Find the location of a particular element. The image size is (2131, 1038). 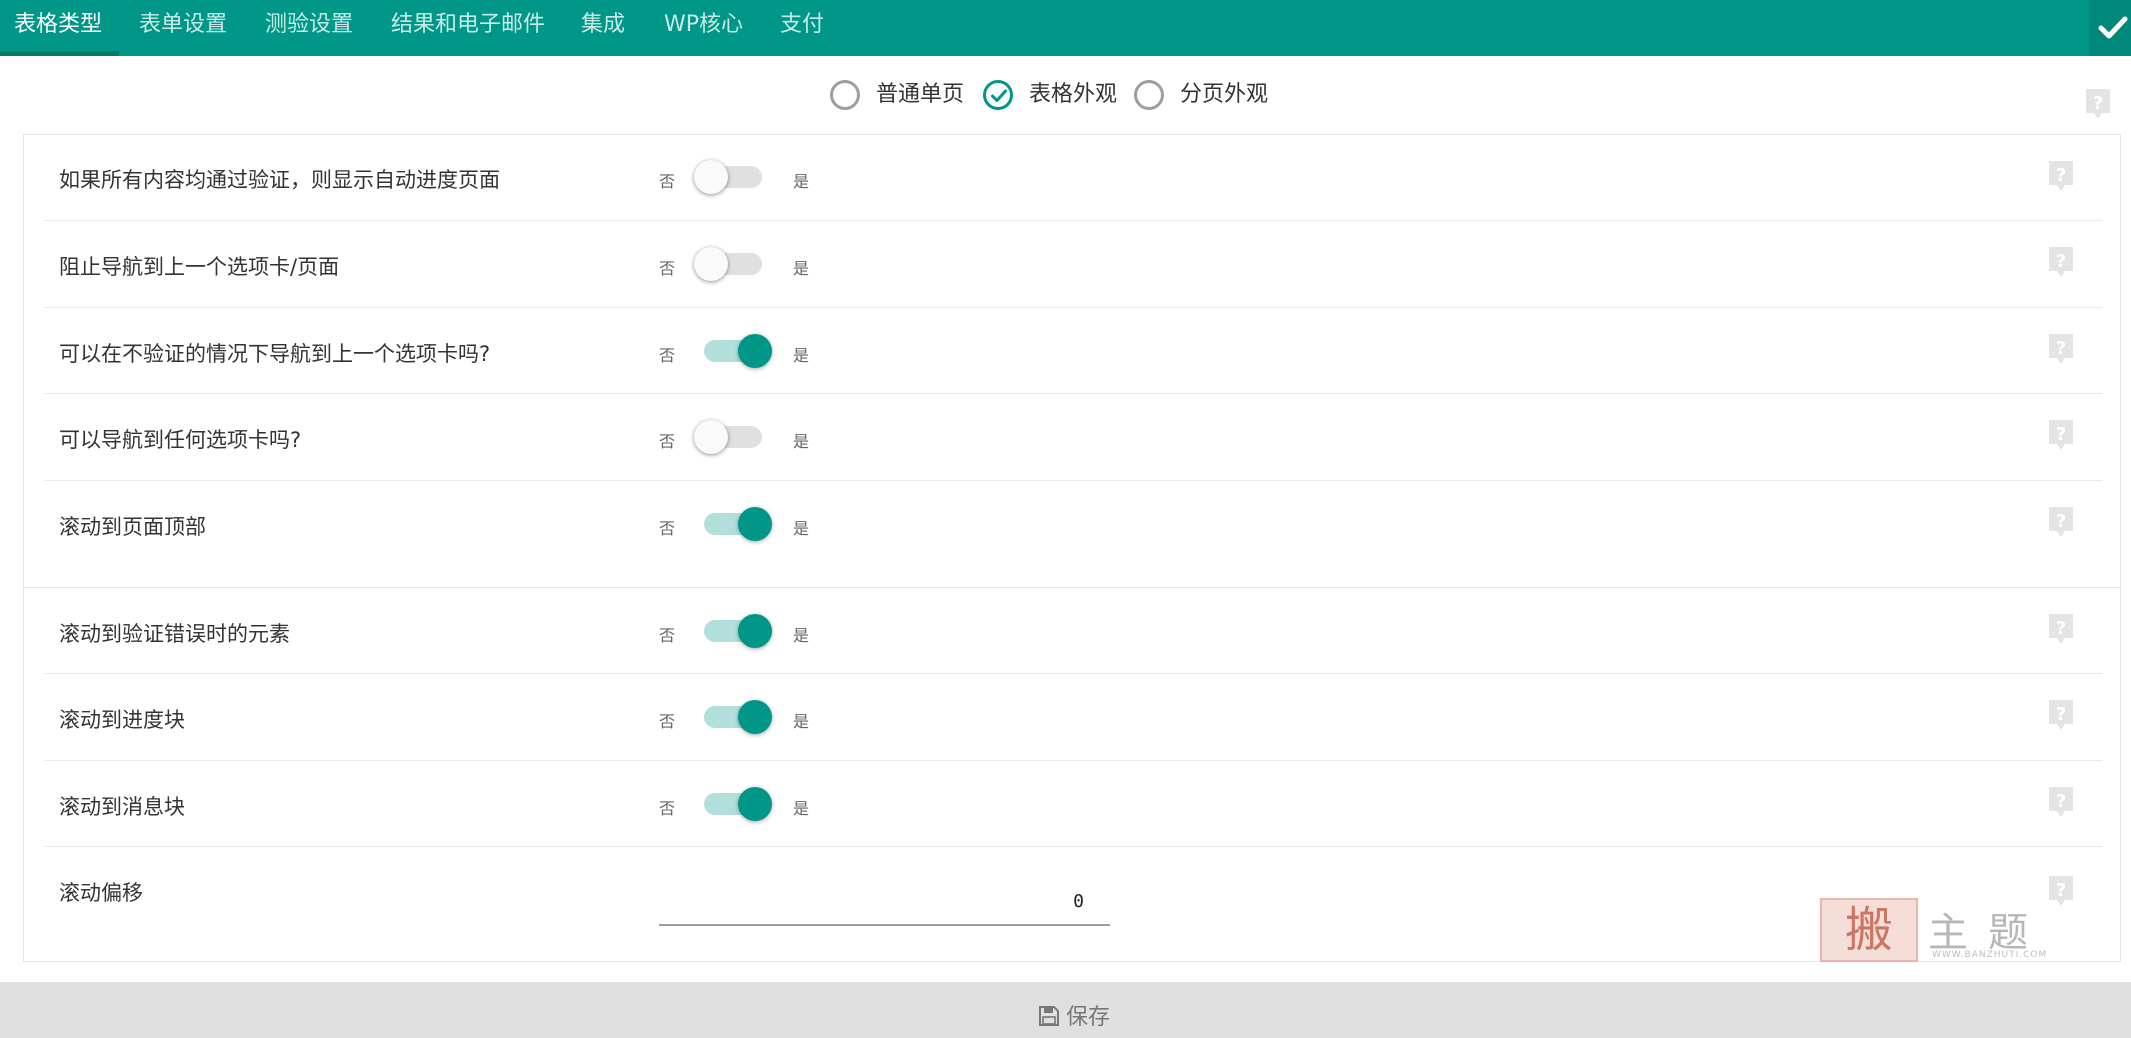

tab-form-settings: 表单设置 is located at coordinates (183, 28).